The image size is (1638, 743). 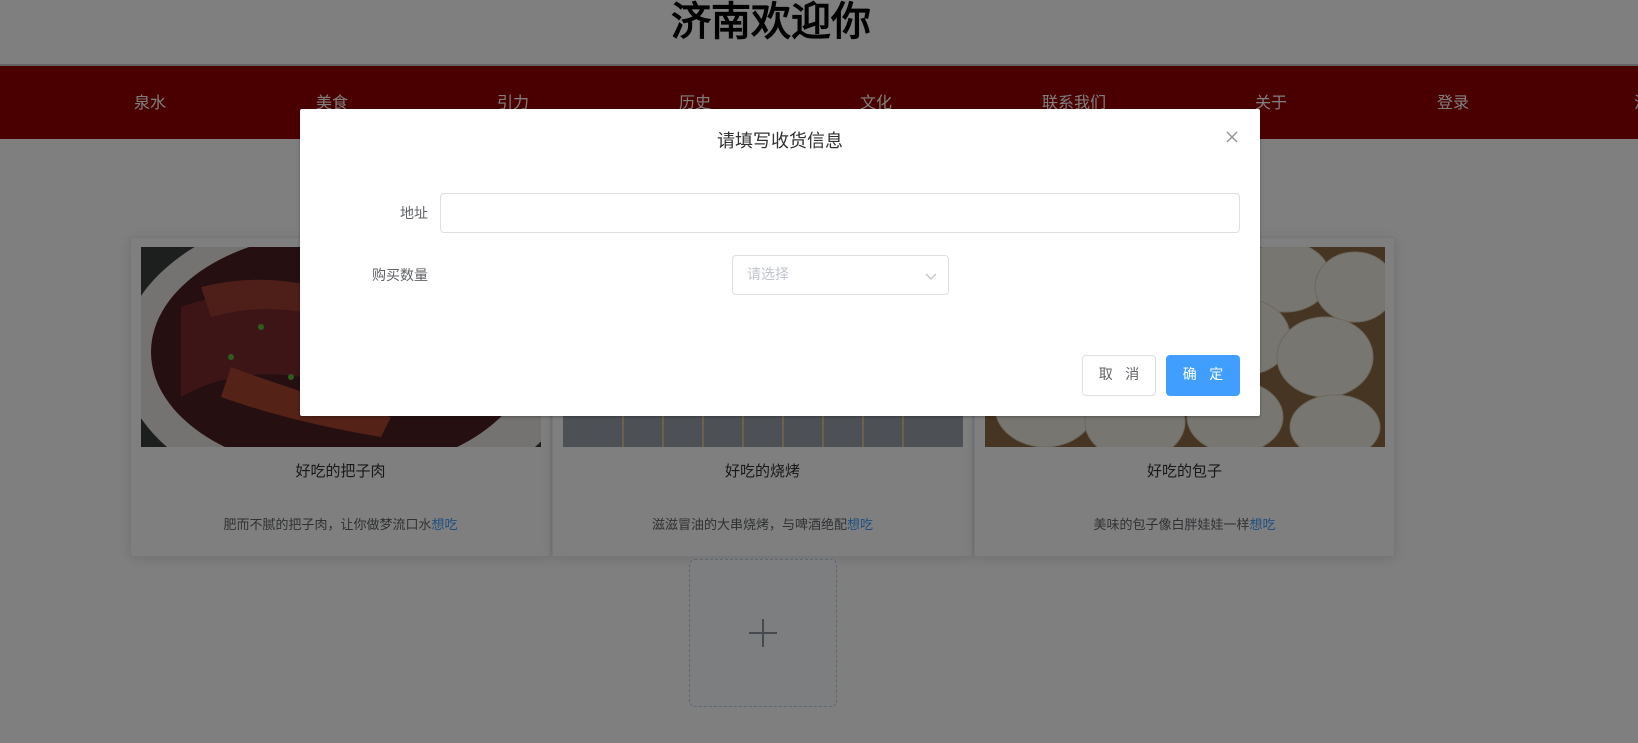 I want to click on close-icon, so click(x=1232, y=137).